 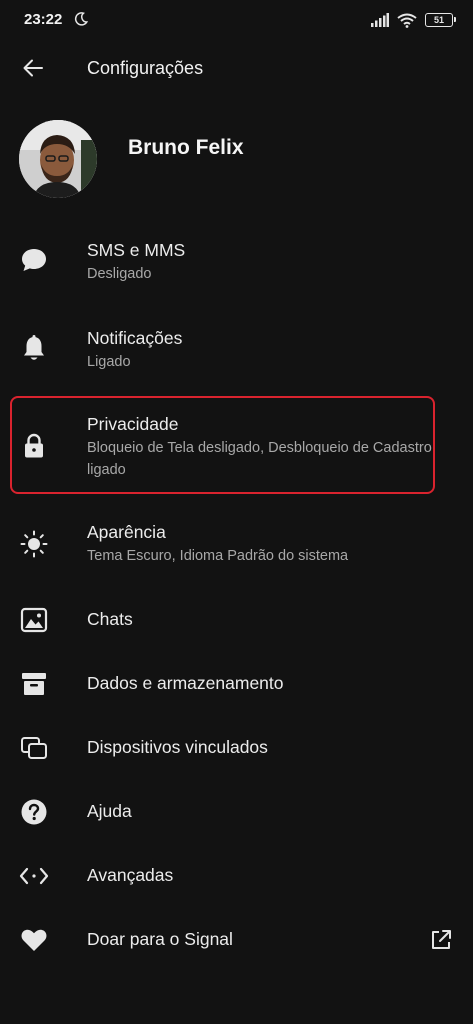 I want to click on archive-icon, so click(x=34, y=684).